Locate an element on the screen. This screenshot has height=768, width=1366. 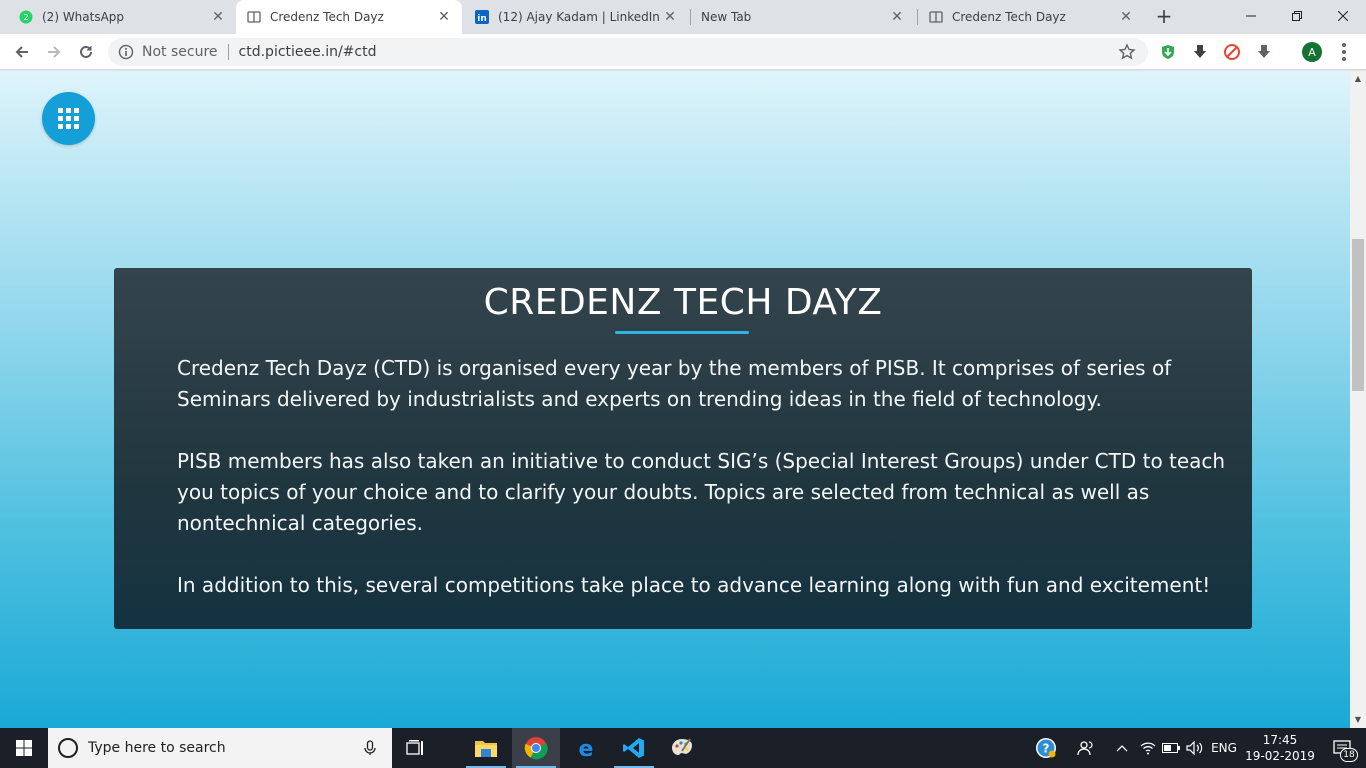
menu-fab-button is located at coordinates (68, 118).